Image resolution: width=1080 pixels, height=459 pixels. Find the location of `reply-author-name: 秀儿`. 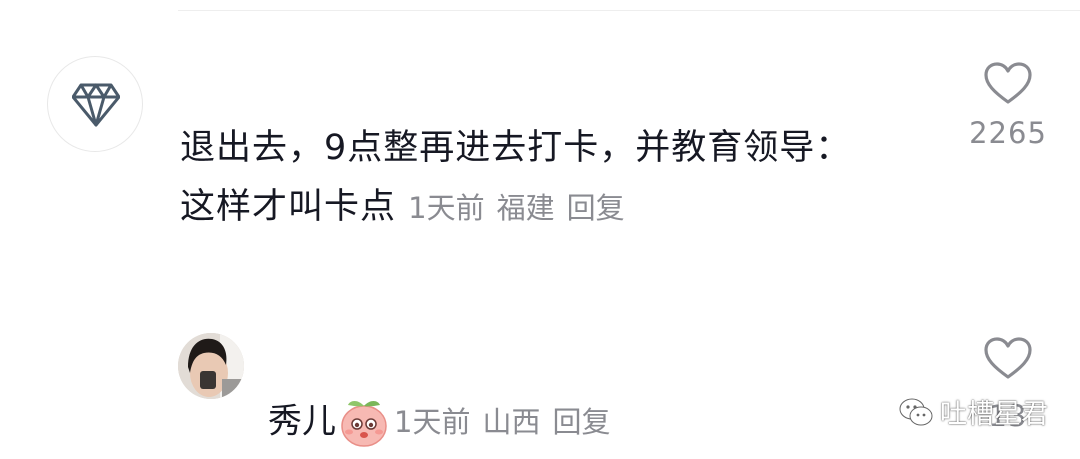

reply-author-name: 秀儿 is located at coordinates (302, 422).